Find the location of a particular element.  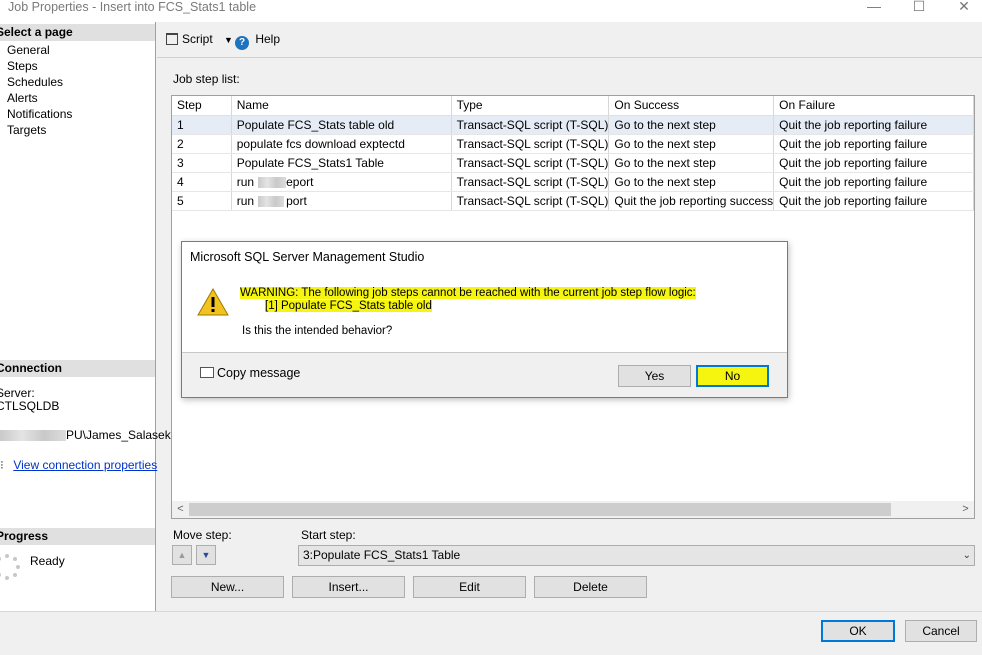

server-value: CTLSQLDB is located at coordinates (30, 406).